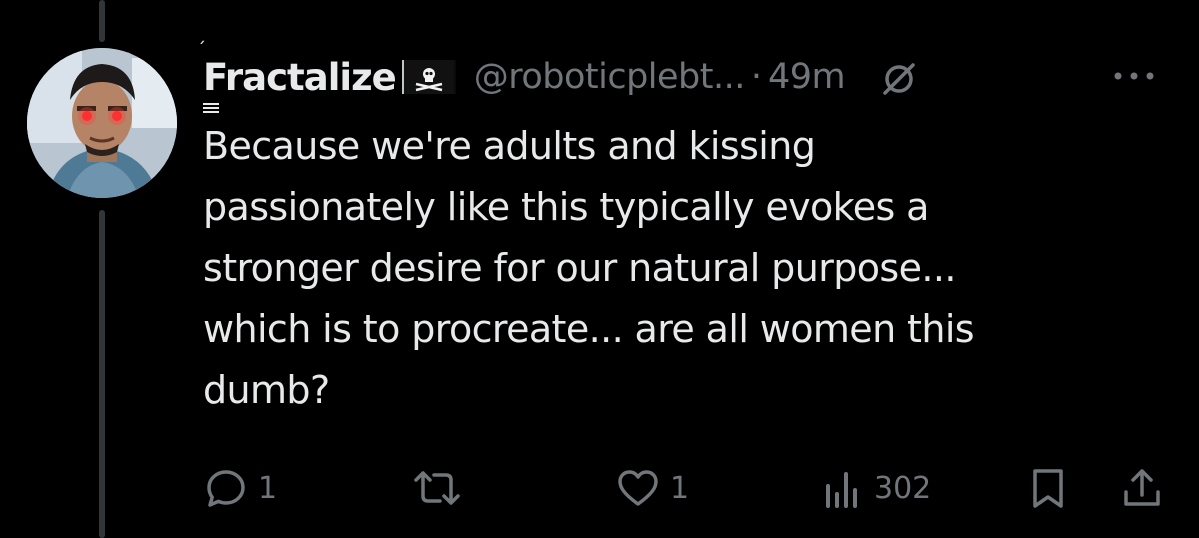 This screenshot has height=538, width=1199. I want to click on share-icon, so click(1142, 487).